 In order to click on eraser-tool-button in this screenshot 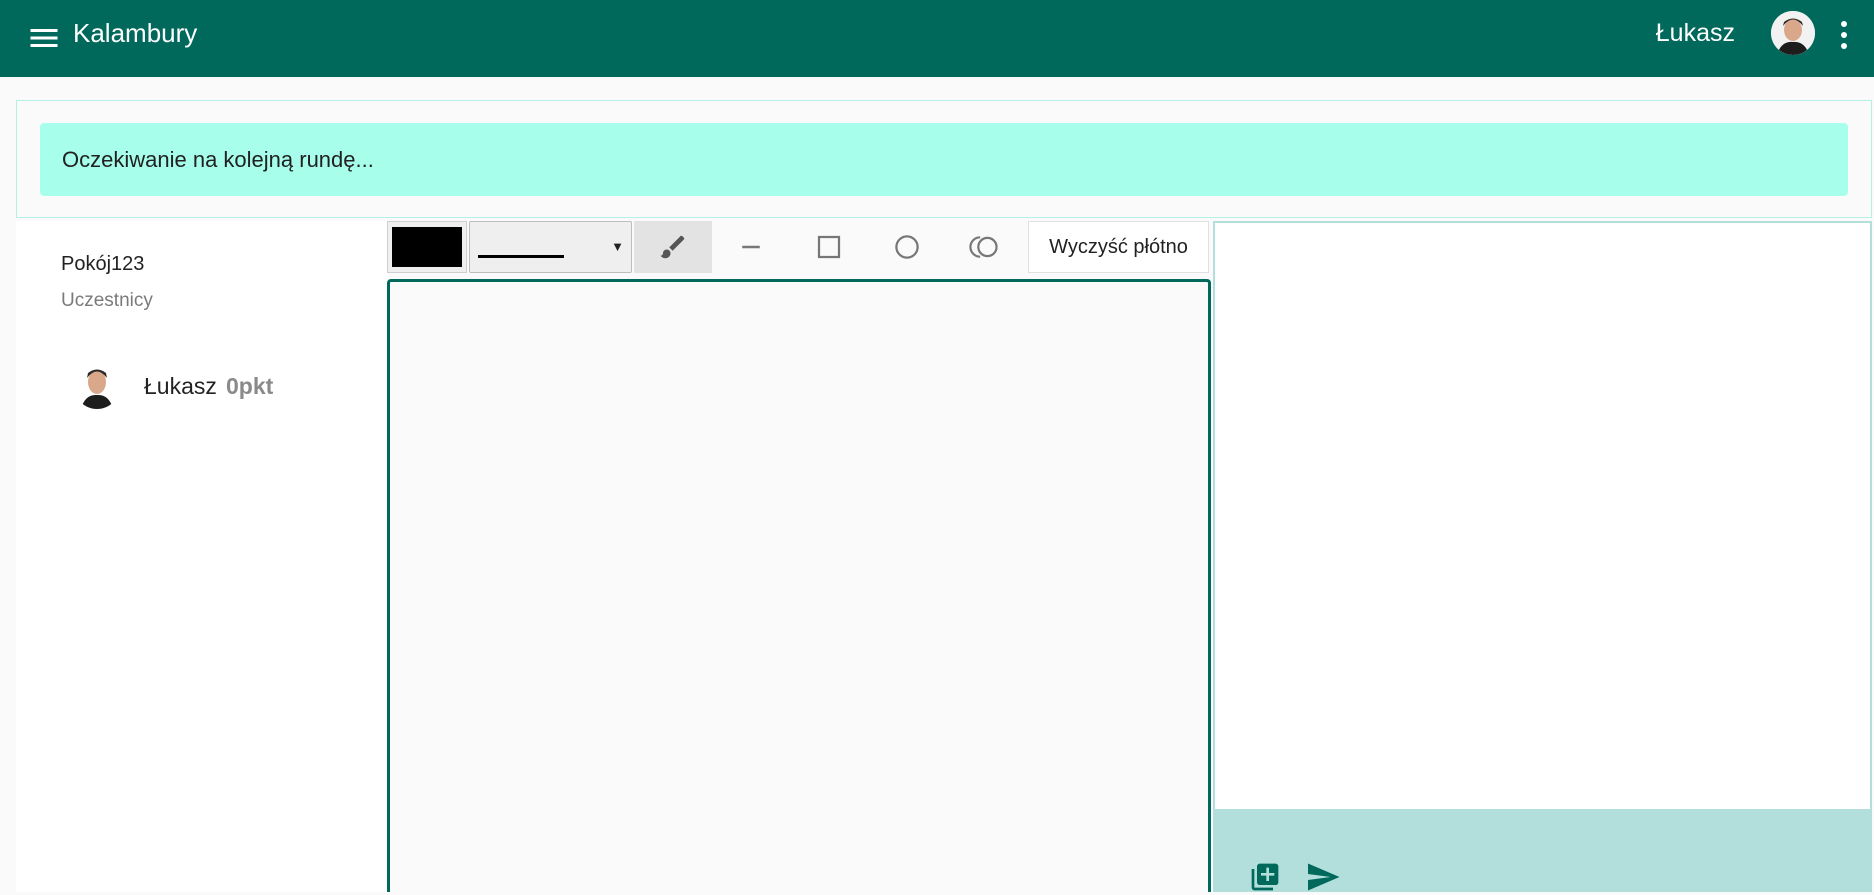, I will do `click(985, 247)`.